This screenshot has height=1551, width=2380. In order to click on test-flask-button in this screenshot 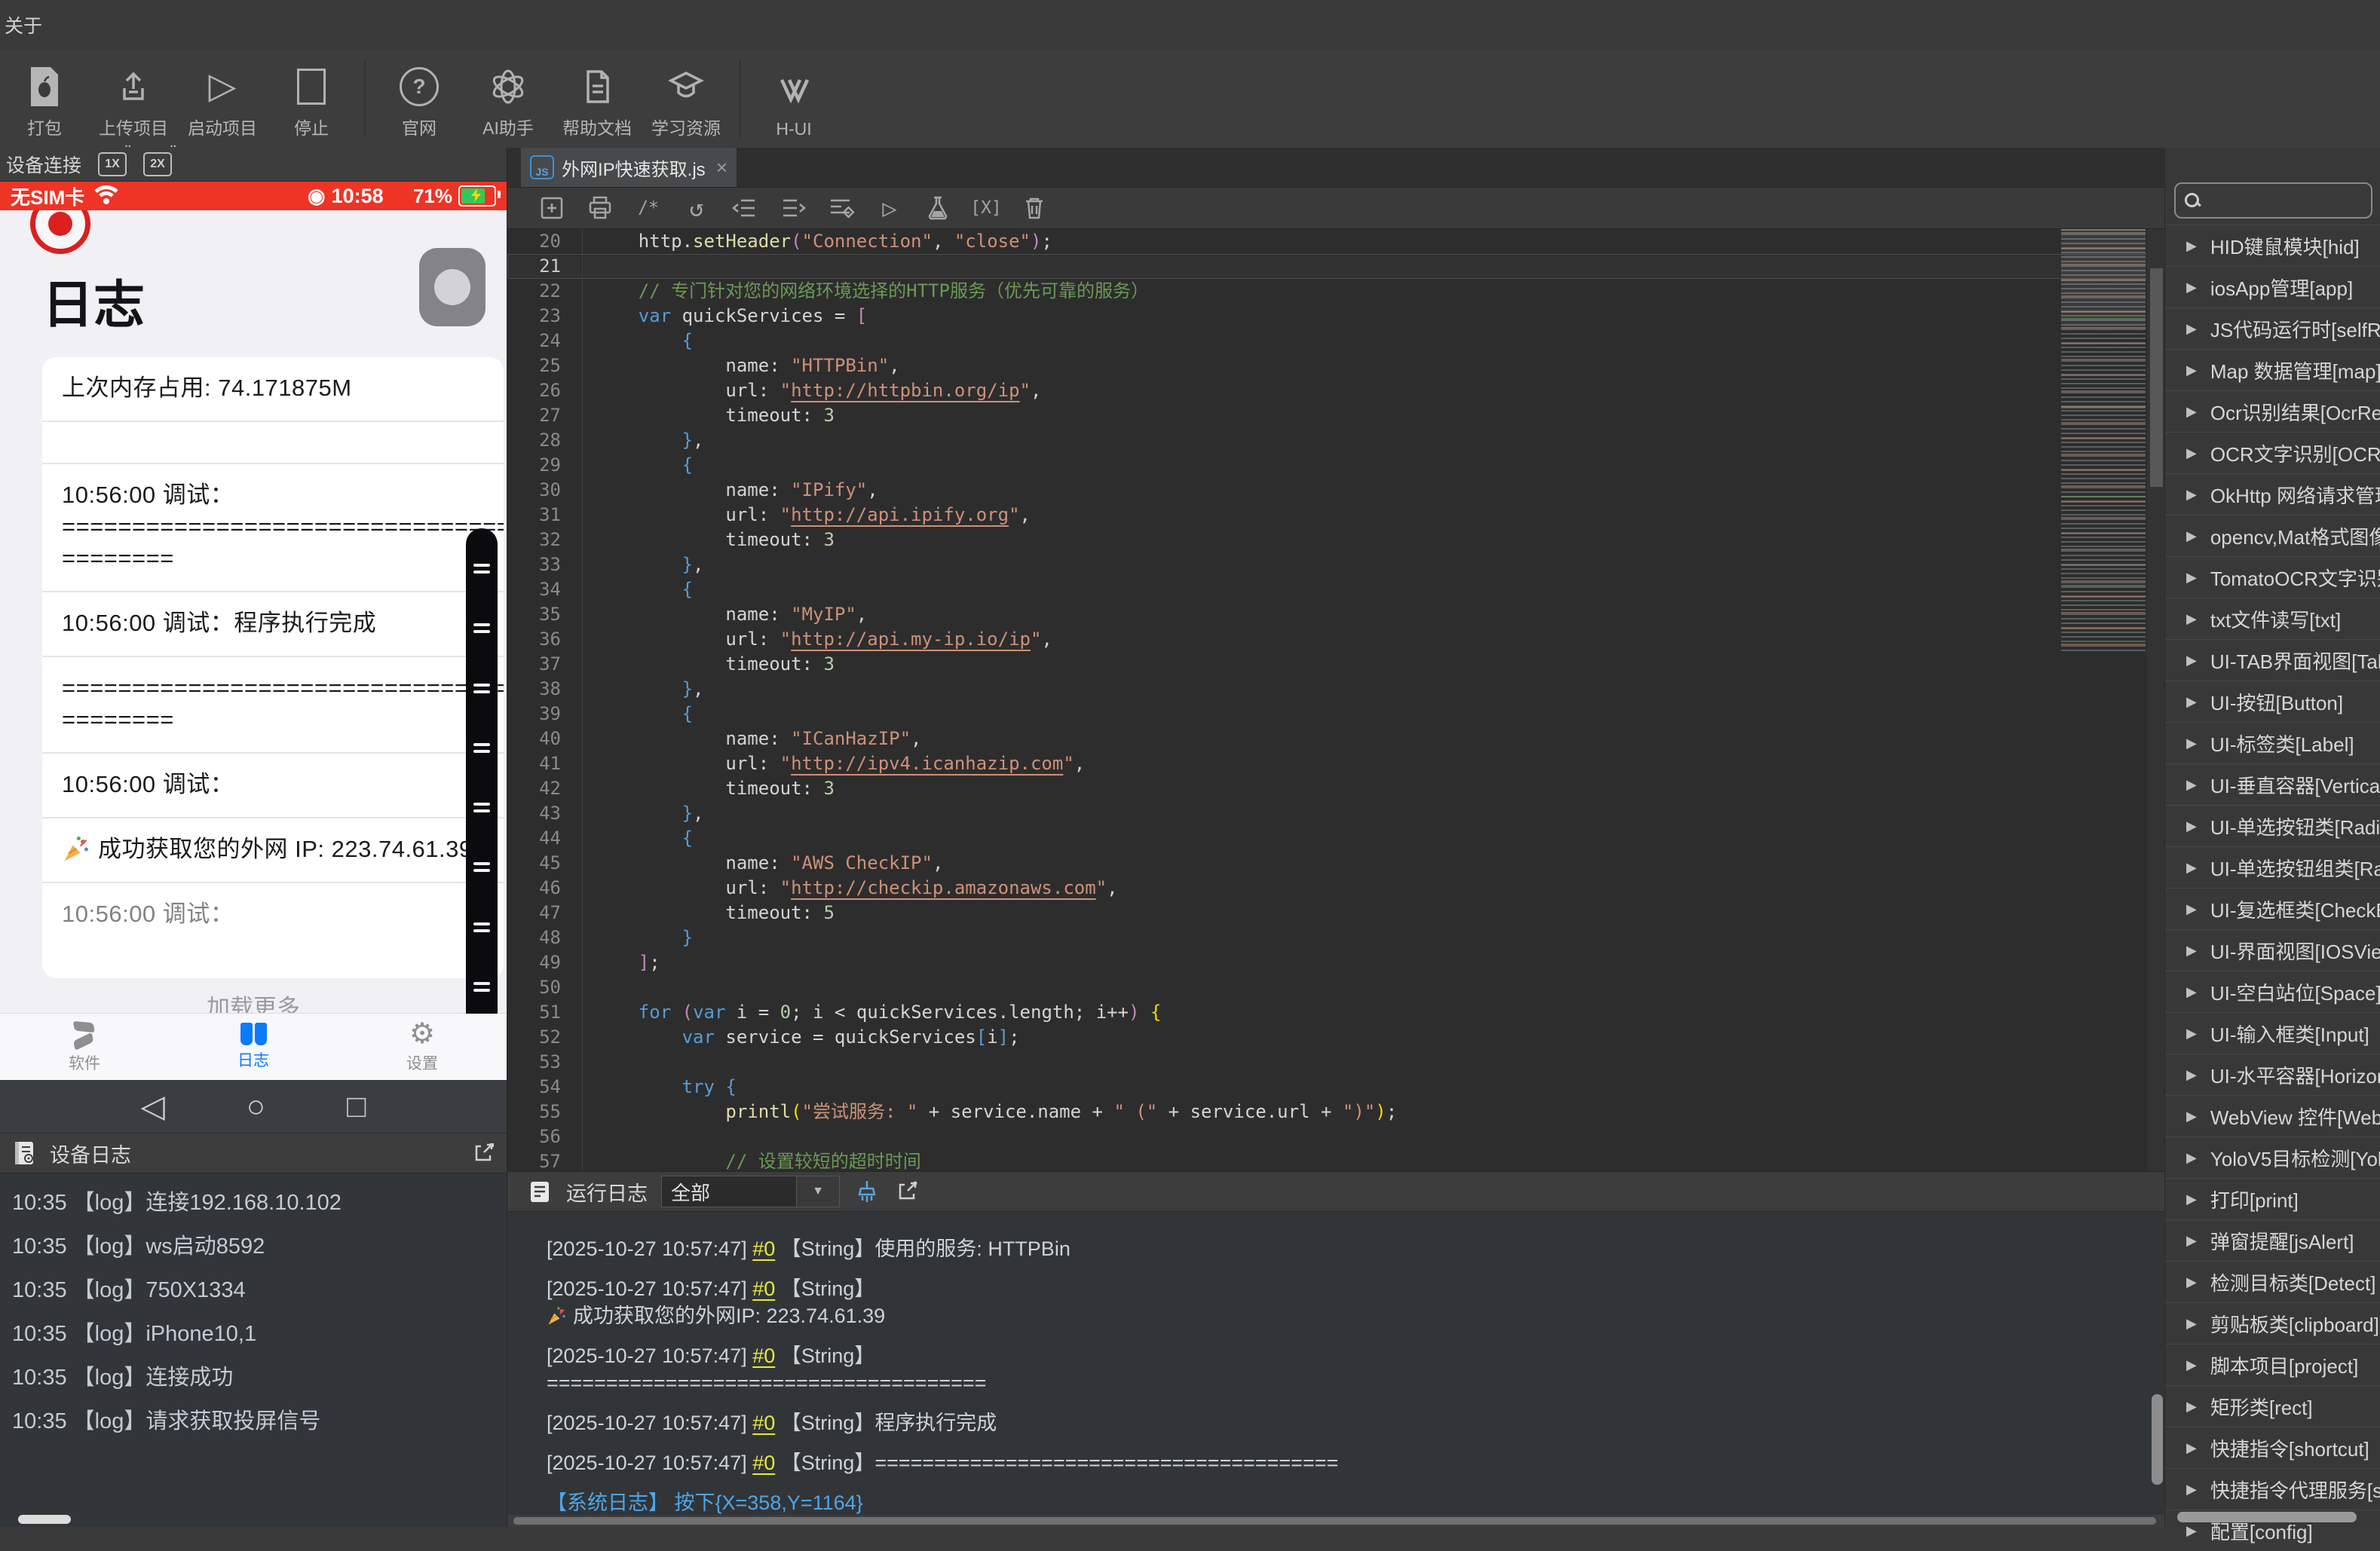, I will do `click(938, 208)`.